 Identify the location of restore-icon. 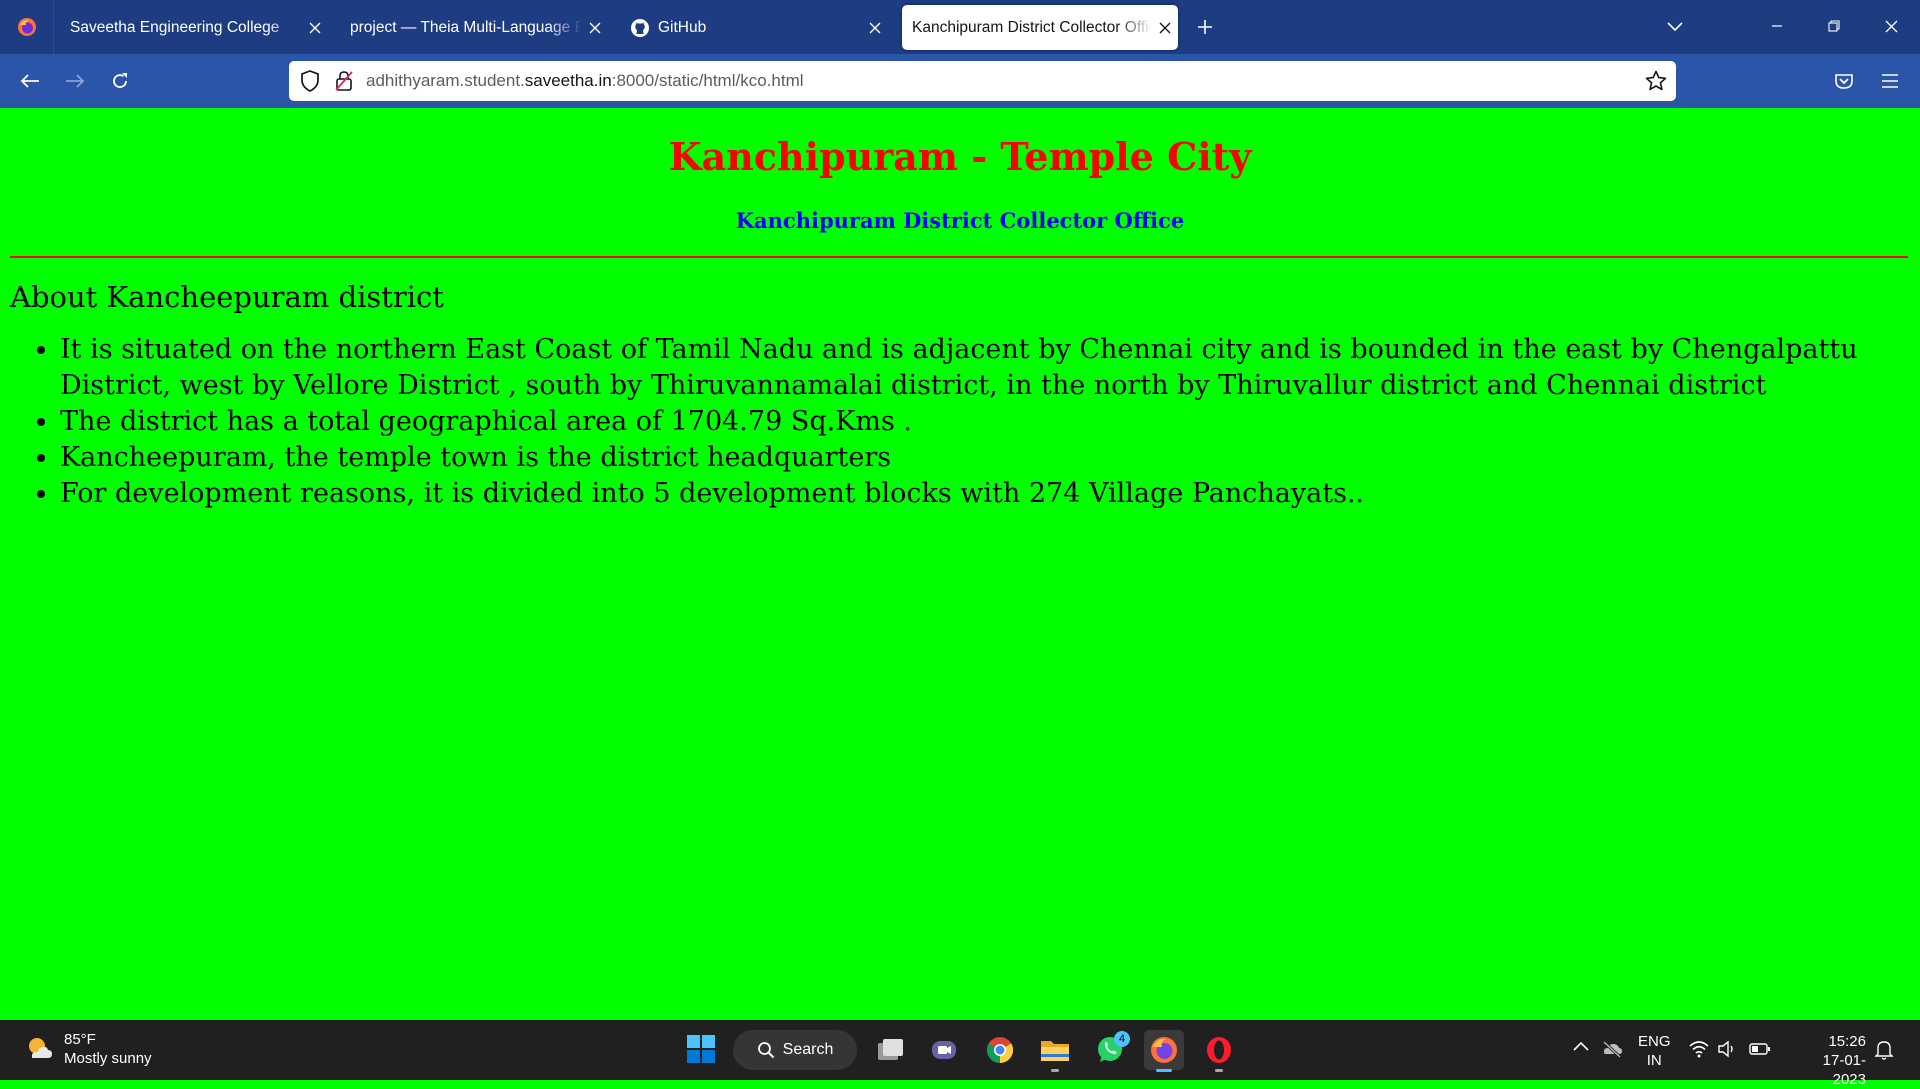
(1834, 26).